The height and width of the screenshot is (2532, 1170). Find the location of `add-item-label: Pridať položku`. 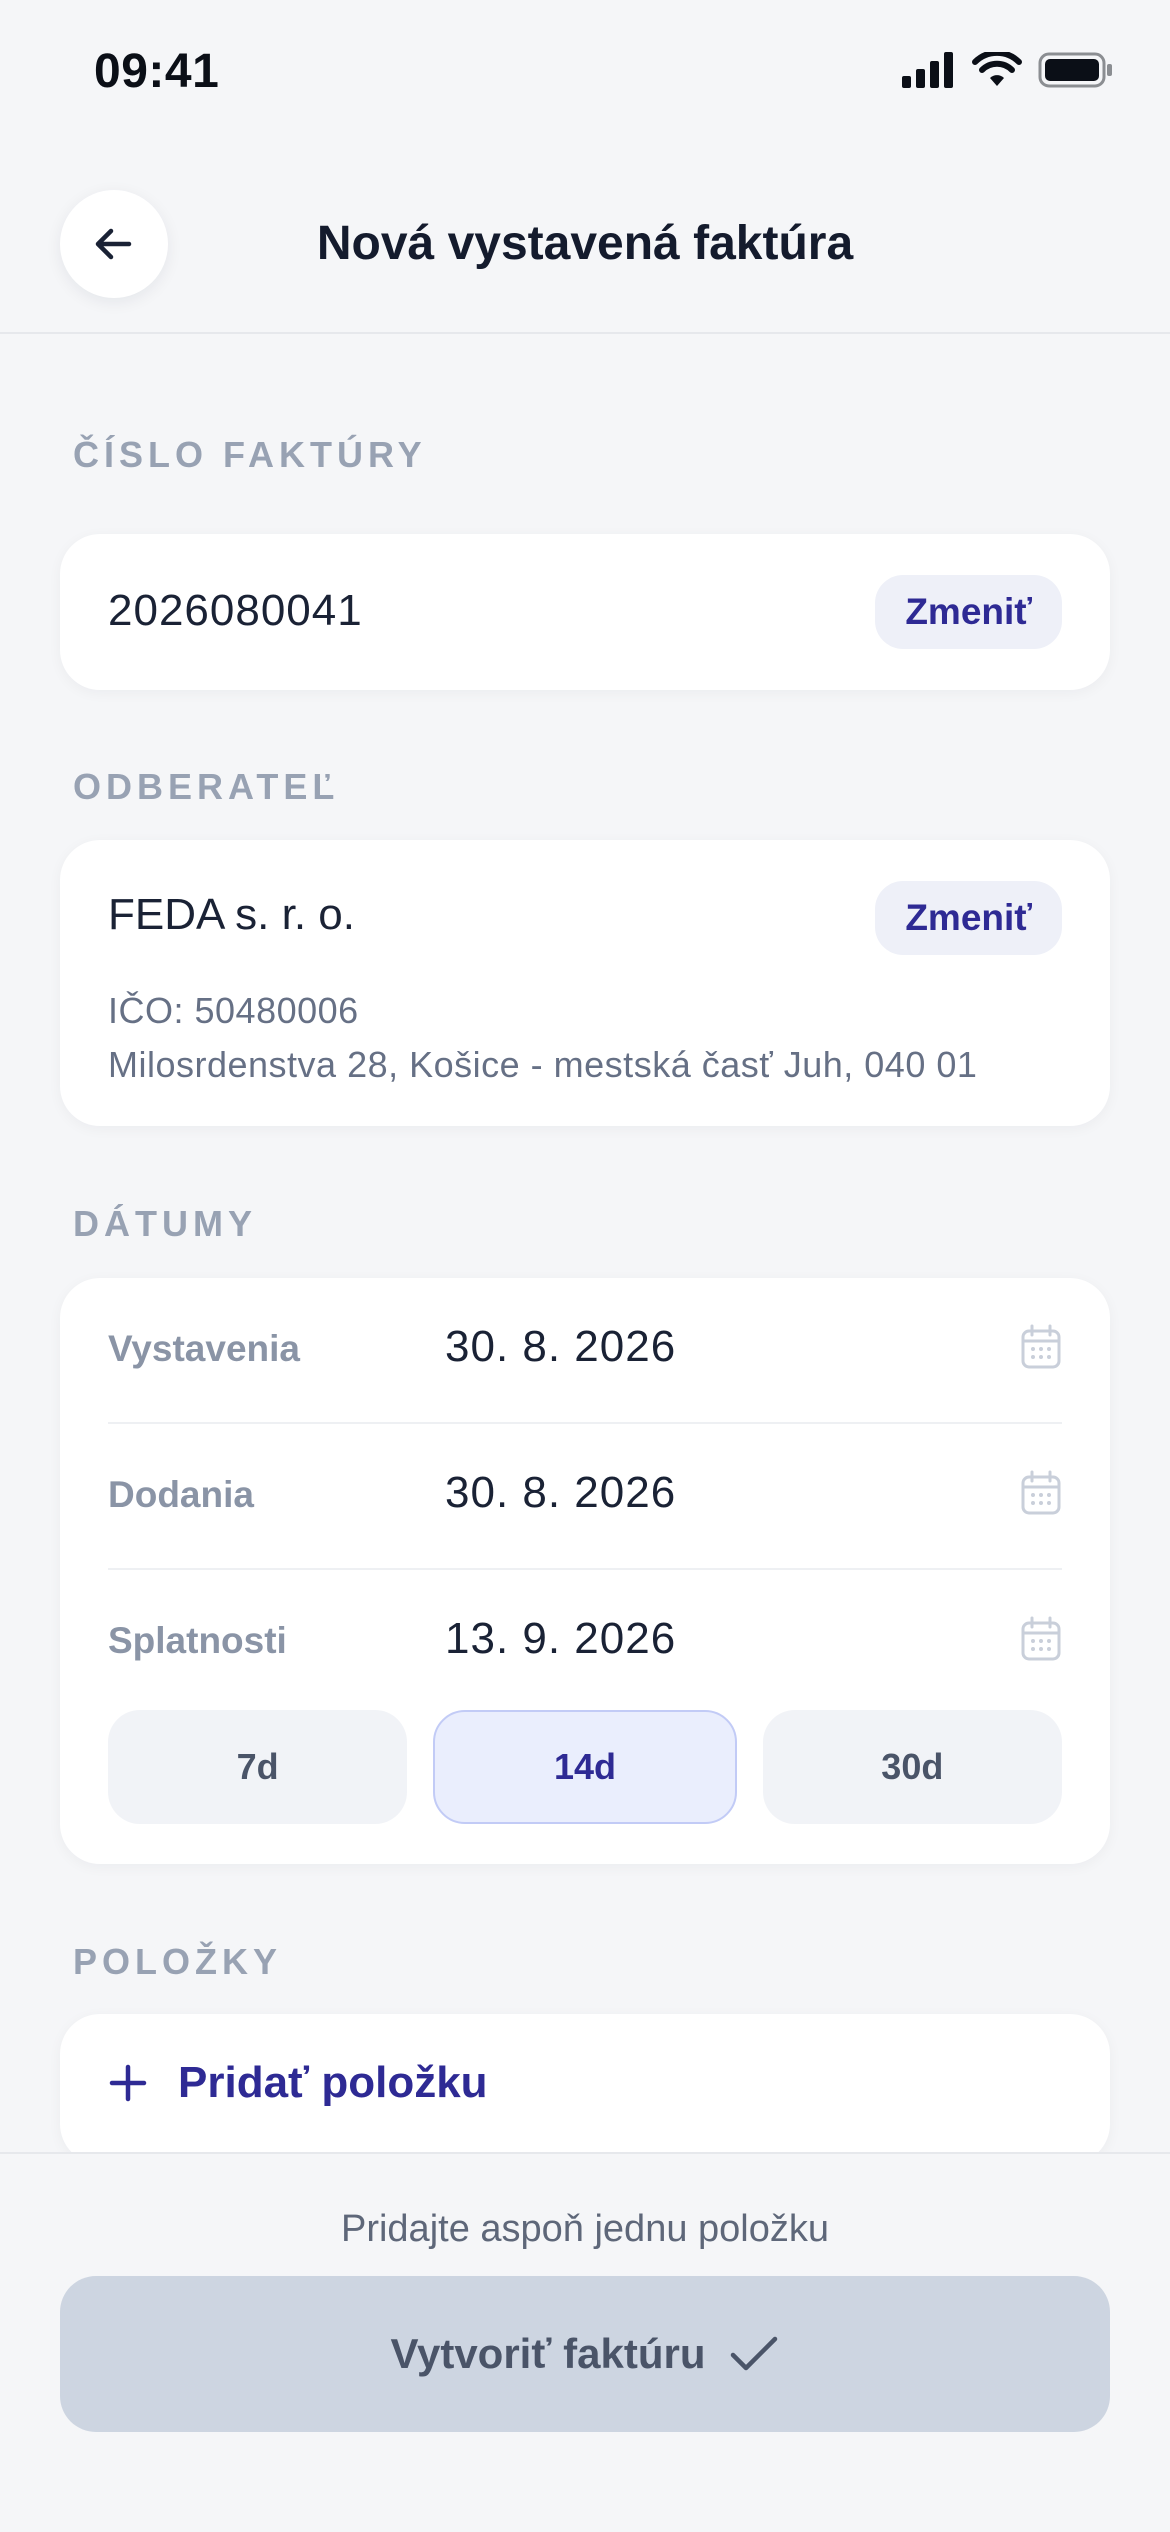

add-item-label: Pridať položku is located at coordinates (333, 2082).